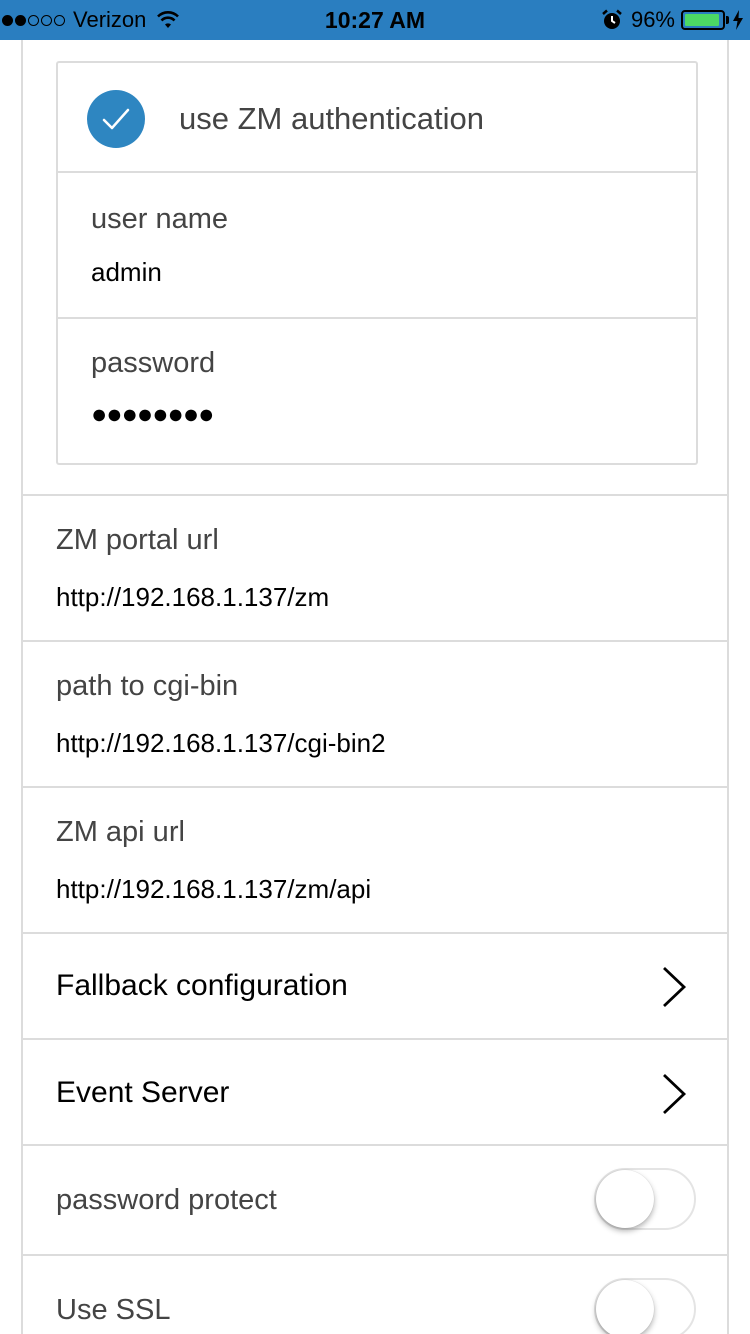 The image size is (750, 1334). I want to click on password-value: ●●●●●●●●, so click(152, 414).